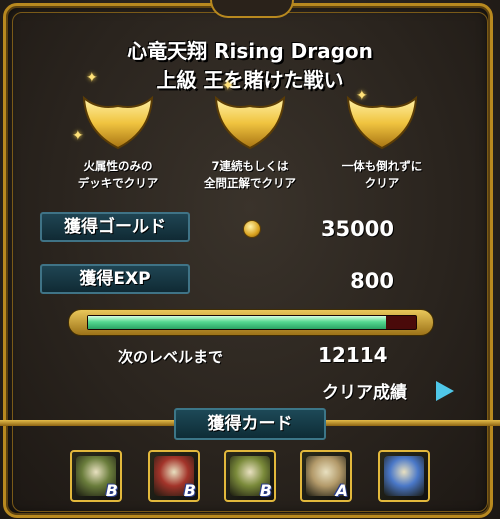 This screenshot has width=500, height=519. I want to click on quest-title: 心竜天翔 Rising Dragon, so click(250, 51).